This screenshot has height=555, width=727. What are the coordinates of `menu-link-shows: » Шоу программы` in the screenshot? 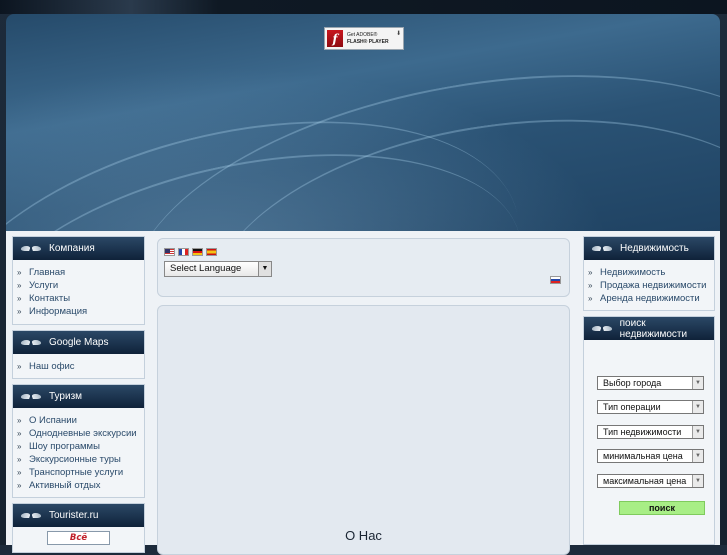 It's located at (80, 446).